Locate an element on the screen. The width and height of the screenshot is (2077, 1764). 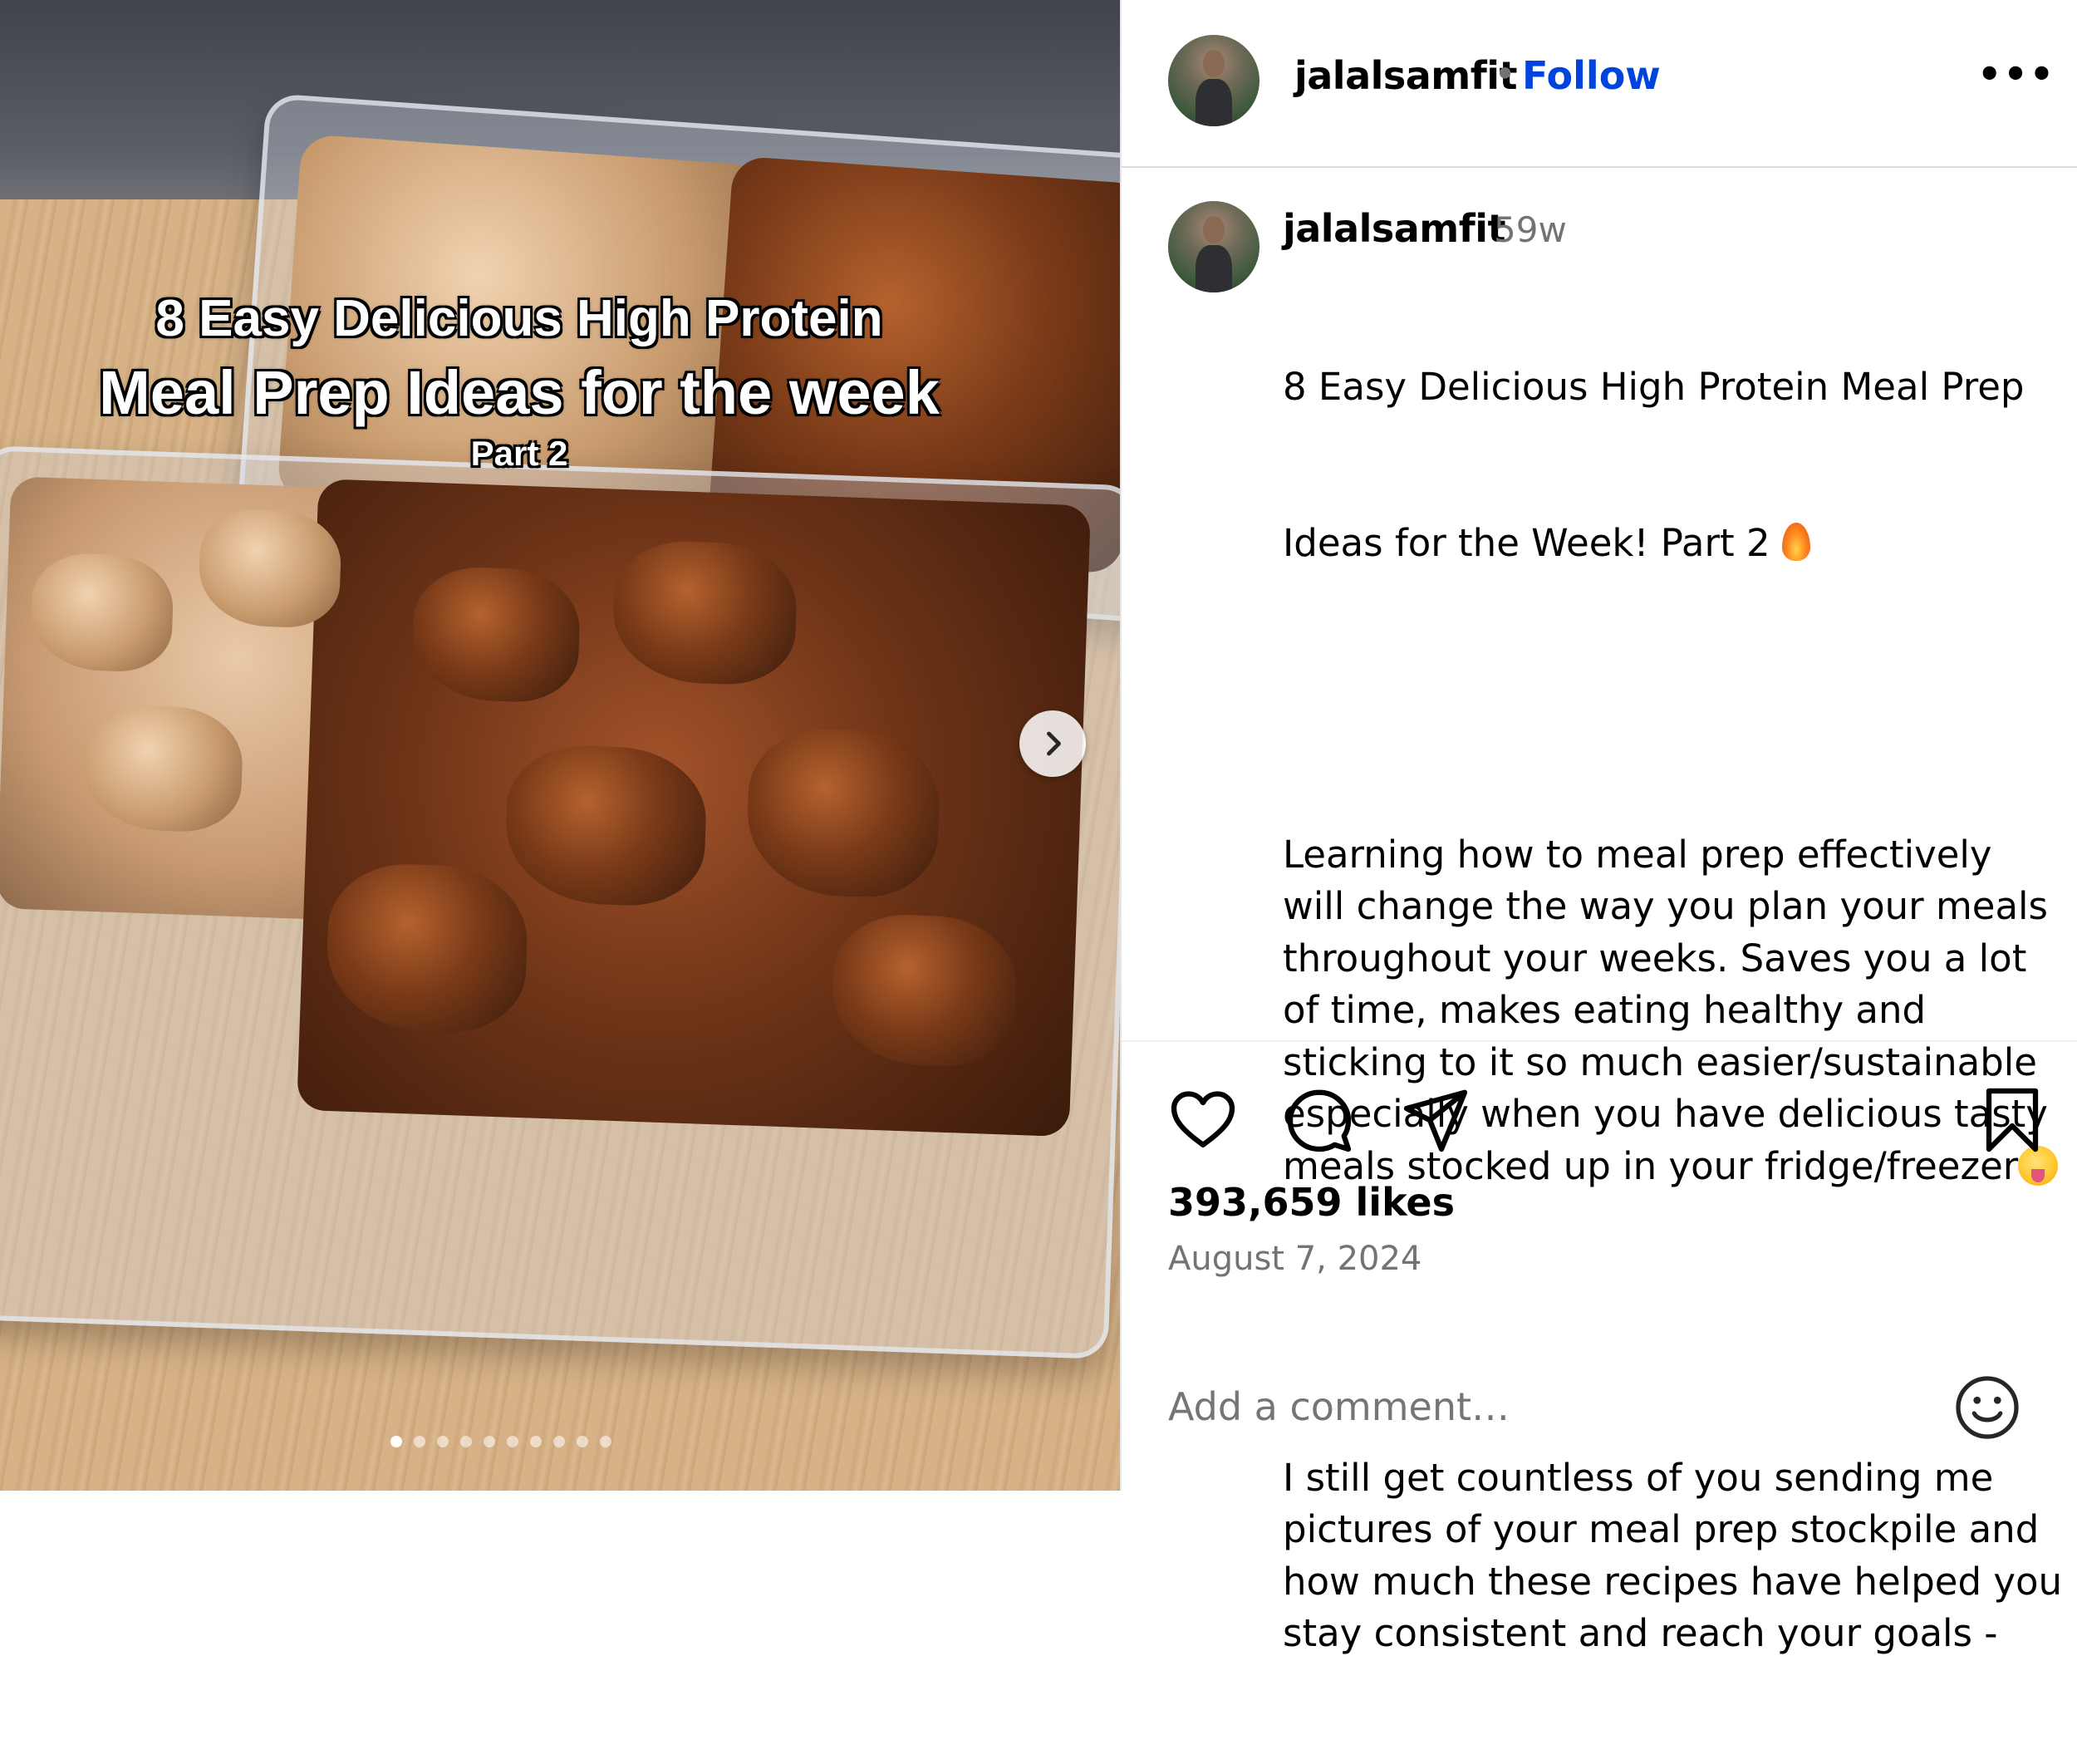
avatar is located at coordinates (1213, 80).